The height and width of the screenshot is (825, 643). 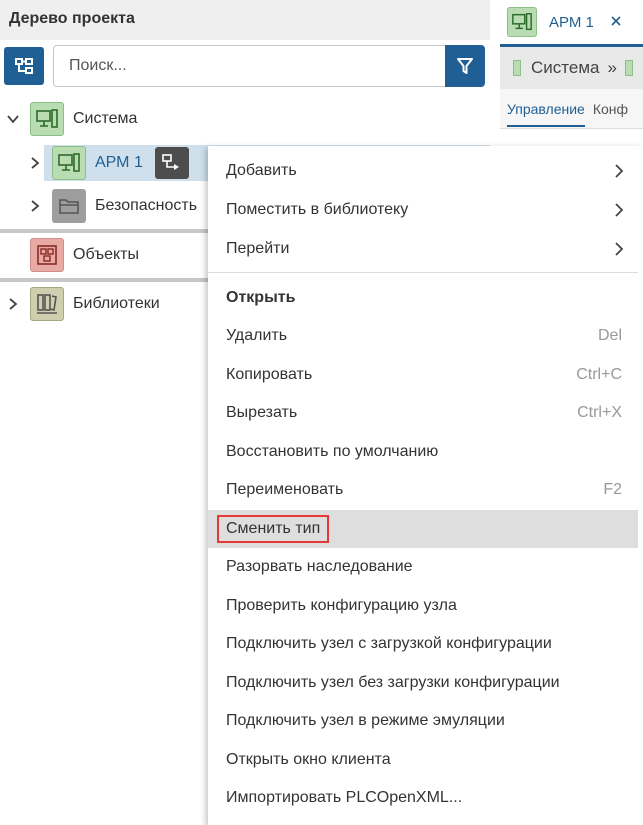 What do you see at coordinates (365, 720) in the screenshot?
I see `menu-item-label: Подключить узел в режиме эмуляции` at bounding box center [365, 720].